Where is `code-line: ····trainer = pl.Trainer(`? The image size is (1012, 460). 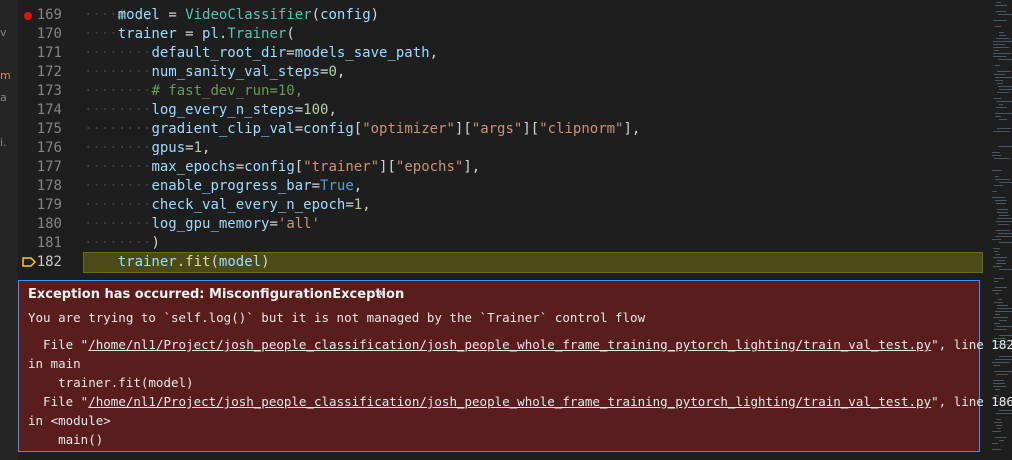 code-line: ····trainer = pl.Trainer( is located at coordinates (189, 34).